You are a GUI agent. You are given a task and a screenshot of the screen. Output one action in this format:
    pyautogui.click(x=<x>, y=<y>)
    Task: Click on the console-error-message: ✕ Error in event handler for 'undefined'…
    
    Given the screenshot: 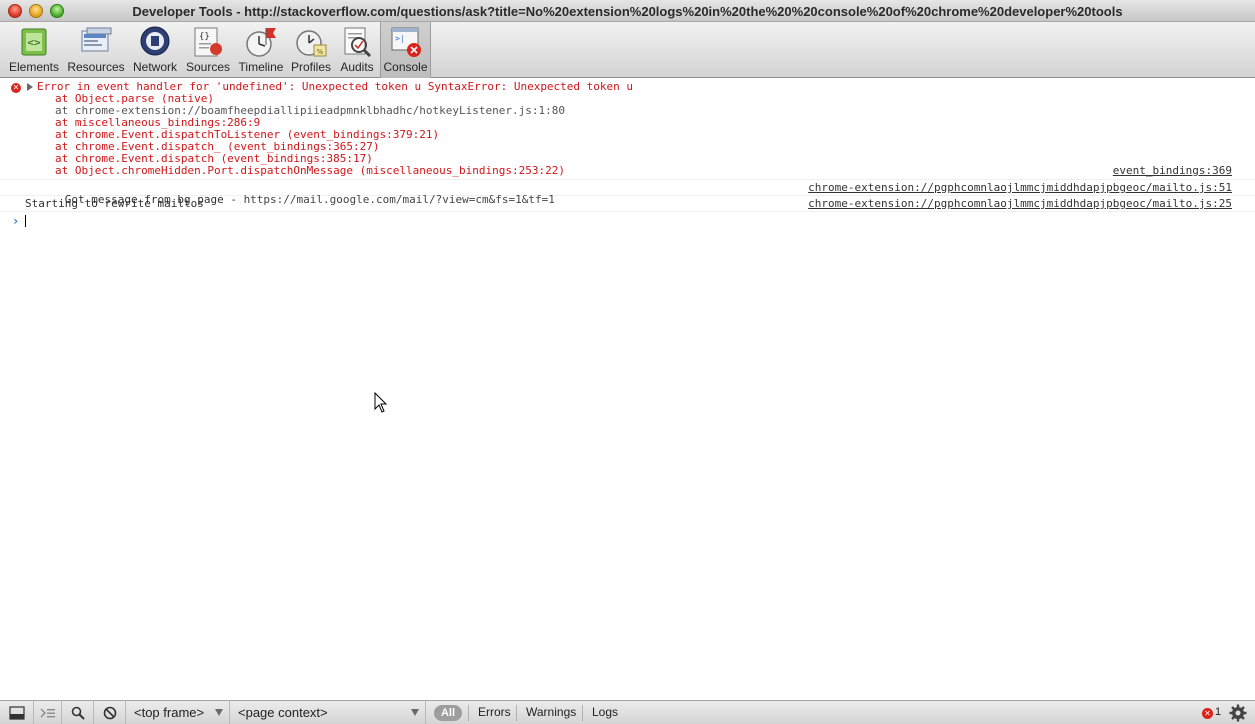 What is the action you would take?
    pyautogui.click(x=627, y=129)
    